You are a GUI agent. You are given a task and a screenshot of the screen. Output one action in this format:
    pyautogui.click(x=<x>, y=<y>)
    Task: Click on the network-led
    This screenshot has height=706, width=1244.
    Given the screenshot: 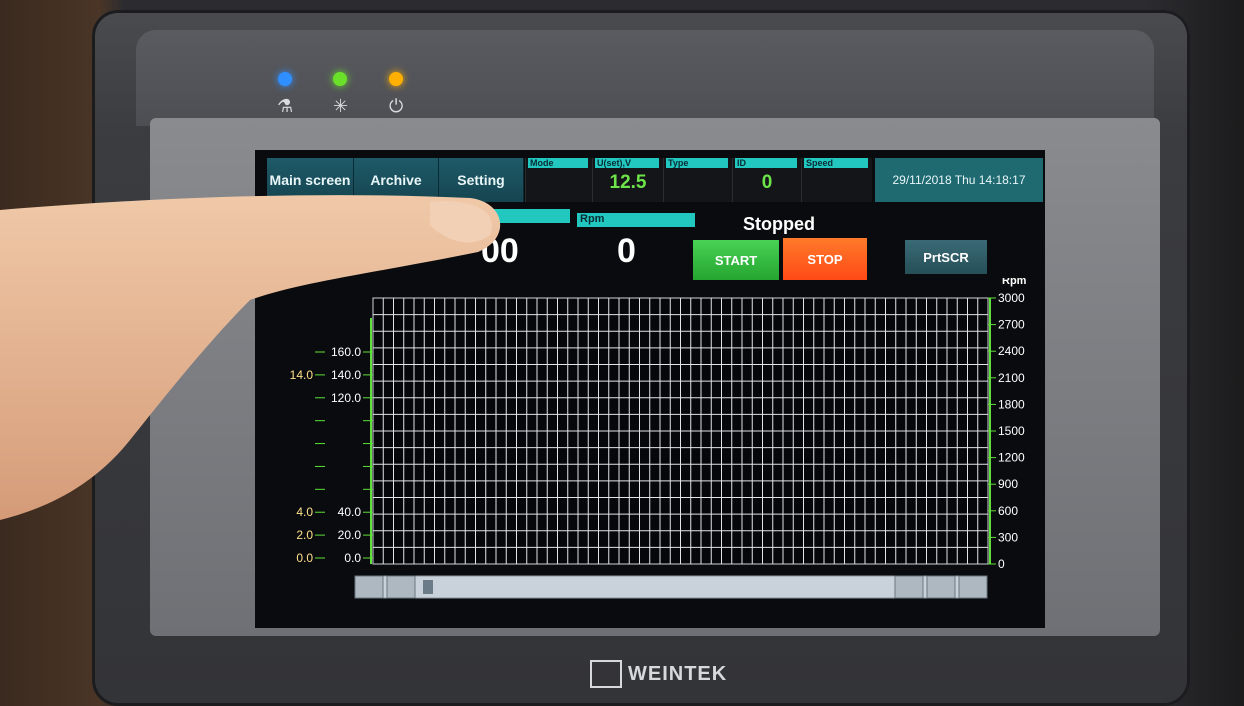 What is the action you would take?
    pyautogui.click(x=285, y=79)
    